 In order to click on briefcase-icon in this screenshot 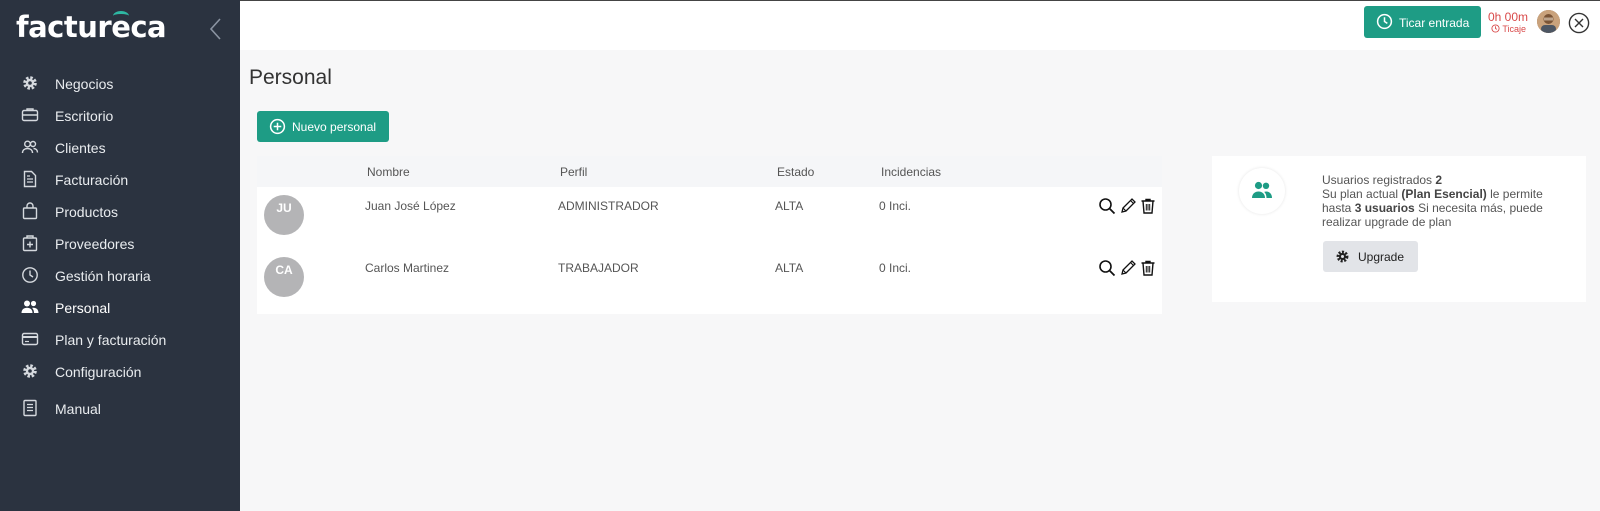, I will do `click(30, 115)`.